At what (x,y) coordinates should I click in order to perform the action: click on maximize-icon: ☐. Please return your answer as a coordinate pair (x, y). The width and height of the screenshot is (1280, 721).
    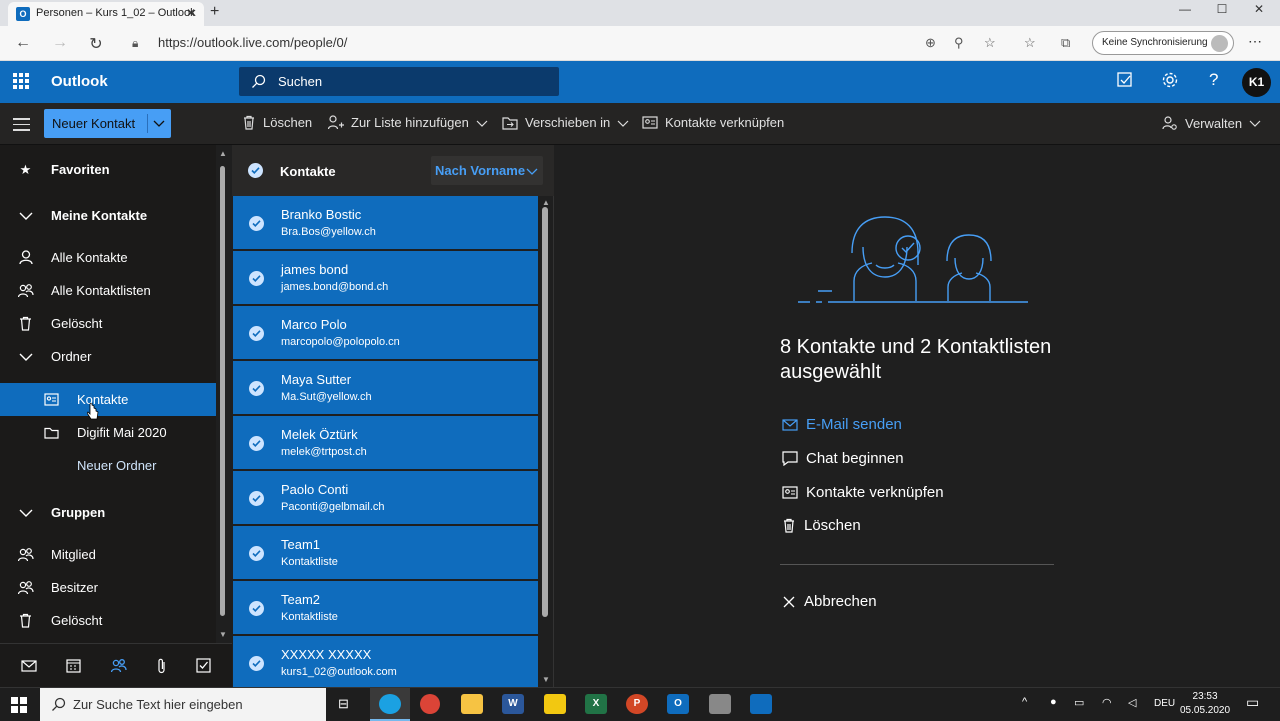
    Looking at the image, I should click on (1222, 9).